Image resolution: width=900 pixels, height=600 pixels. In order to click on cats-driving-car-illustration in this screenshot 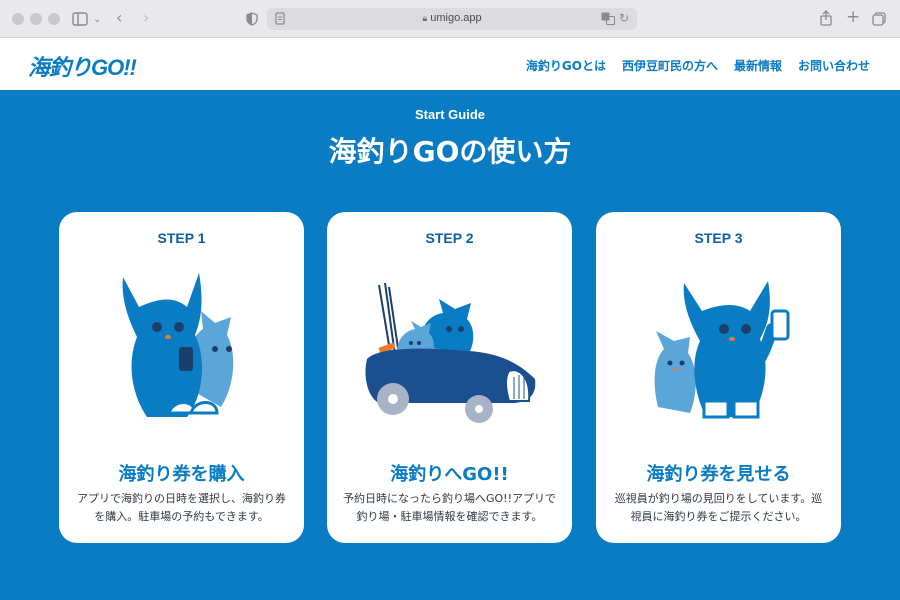, I will do `click(450, 352)`.